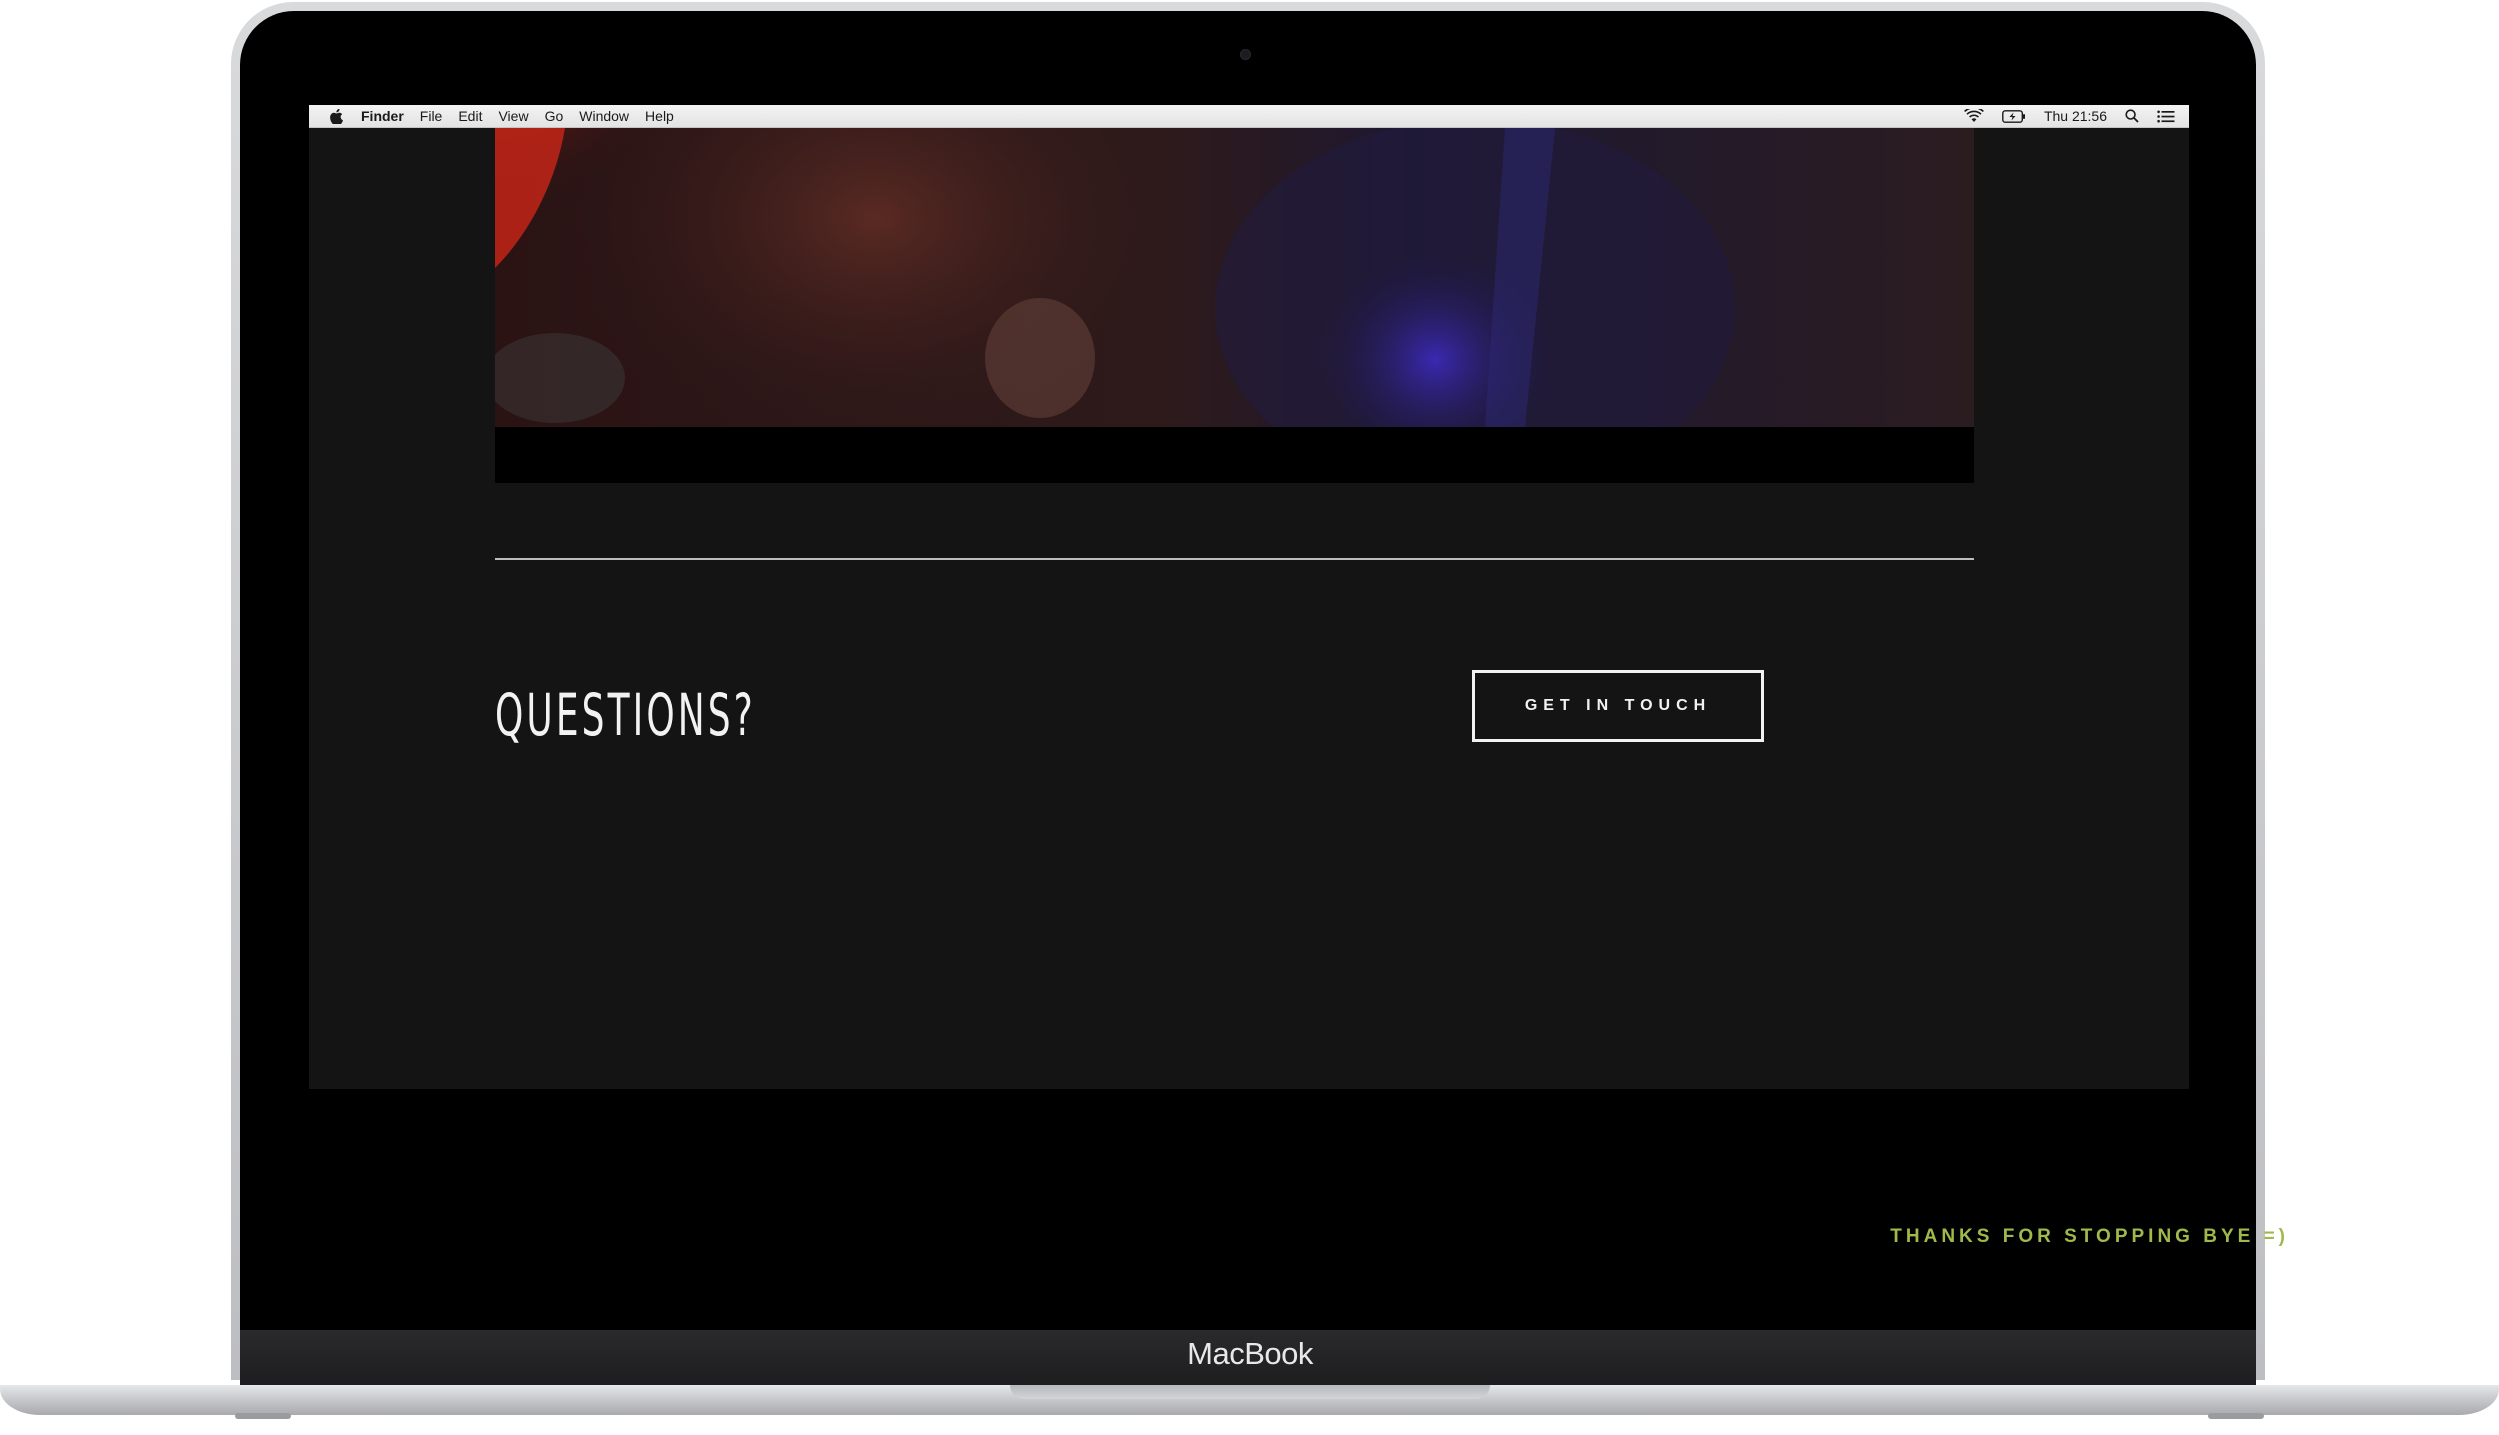  I want to click on menu-item-file: File, so click(431, 116).